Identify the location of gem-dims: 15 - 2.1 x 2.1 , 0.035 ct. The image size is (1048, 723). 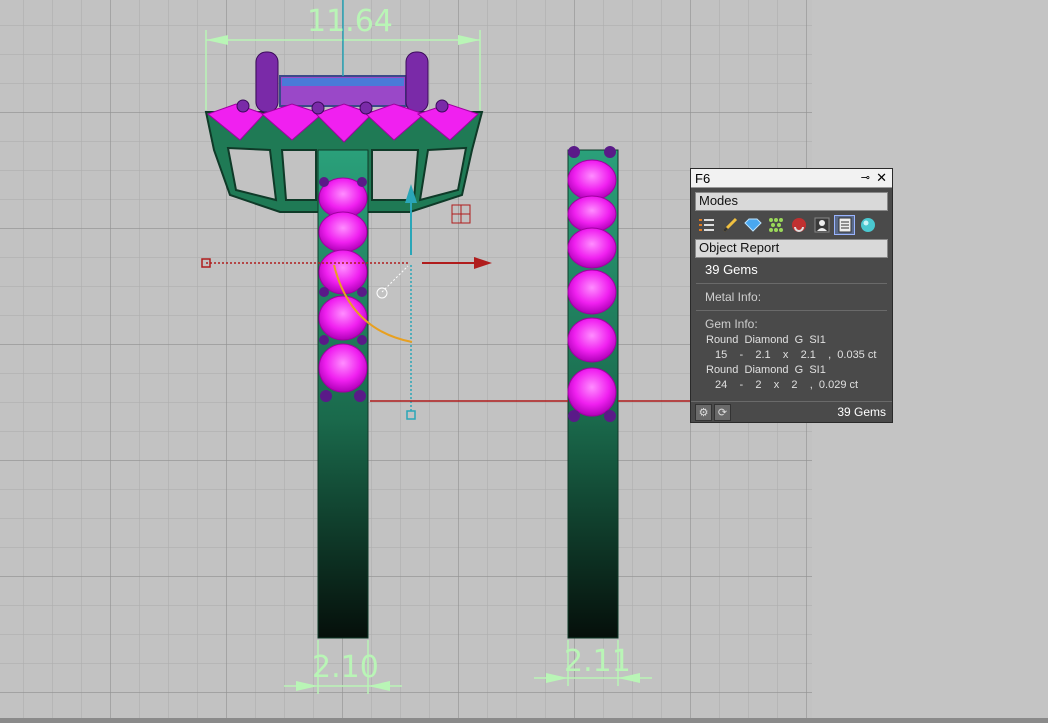
(796, 355).